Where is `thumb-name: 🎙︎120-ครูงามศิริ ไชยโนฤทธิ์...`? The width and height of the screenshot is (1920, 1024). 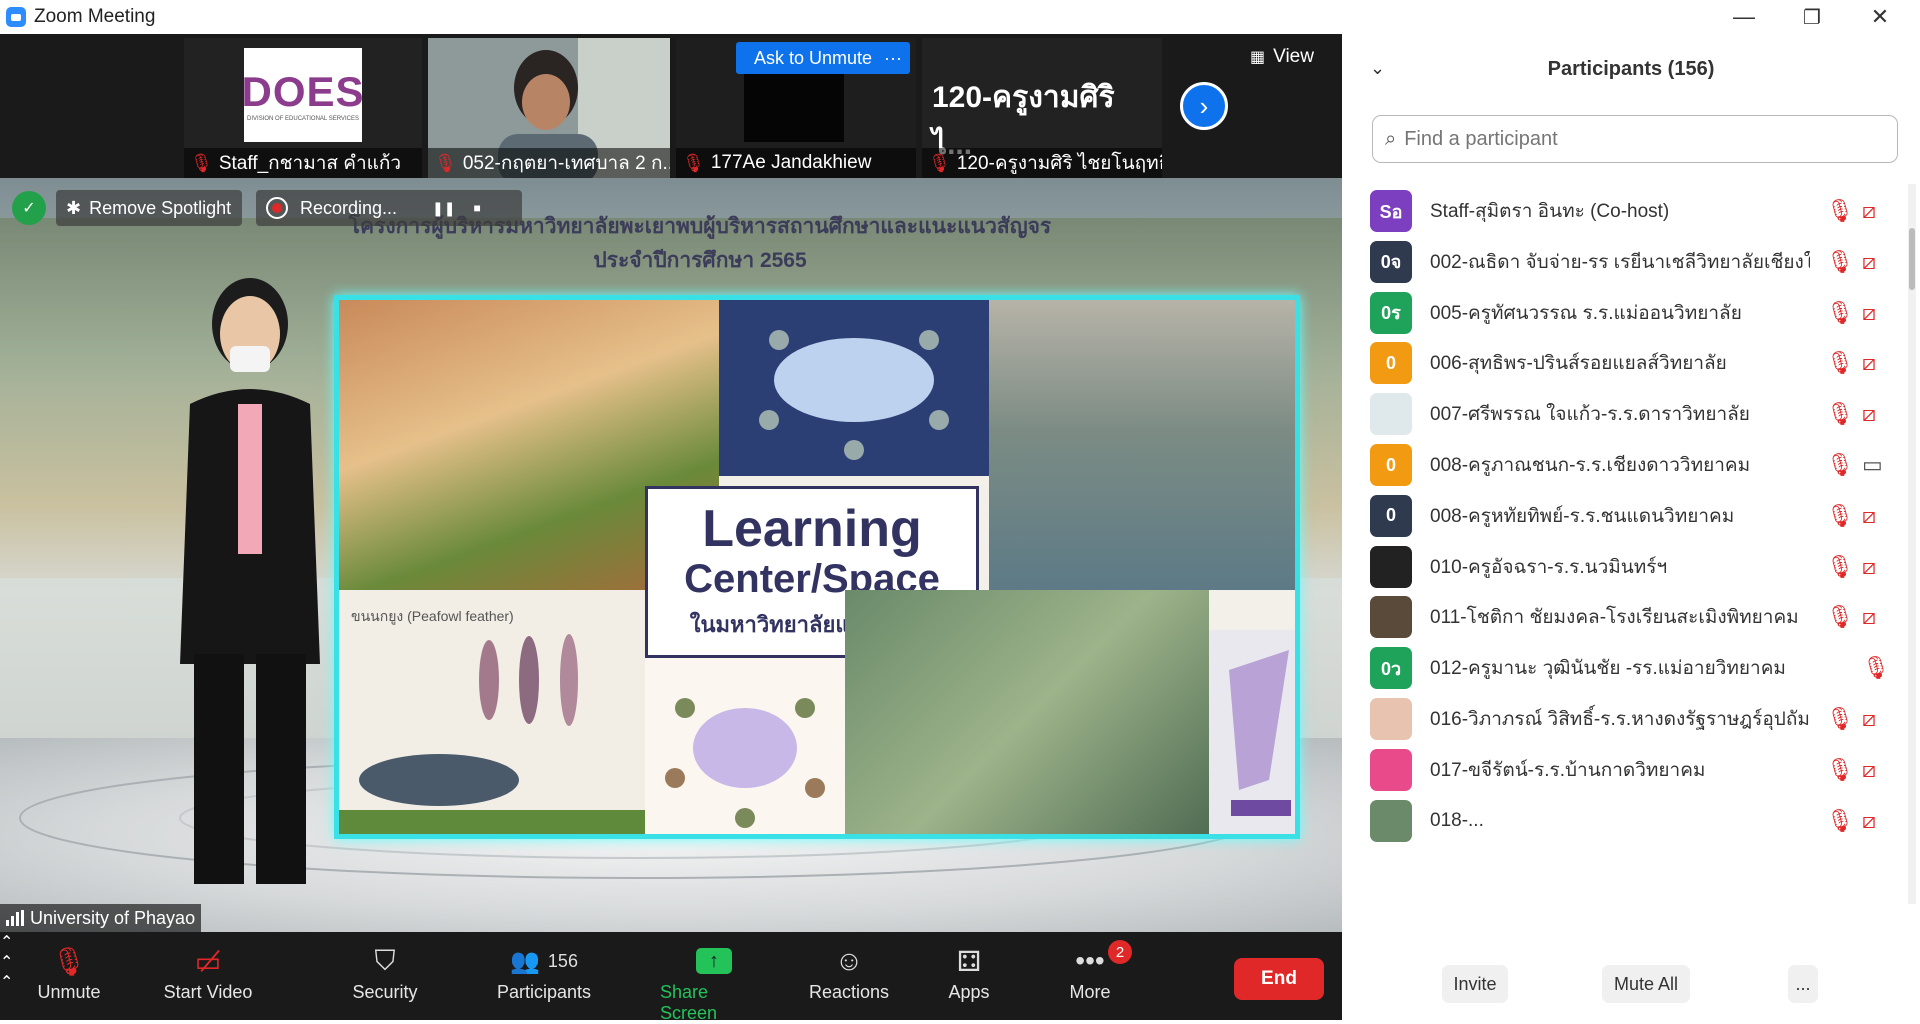
thumb-name: 🎙︎120-ครูงามศิริ ไชยโนฤทธิ์... is located at coordinates (1042, 163).